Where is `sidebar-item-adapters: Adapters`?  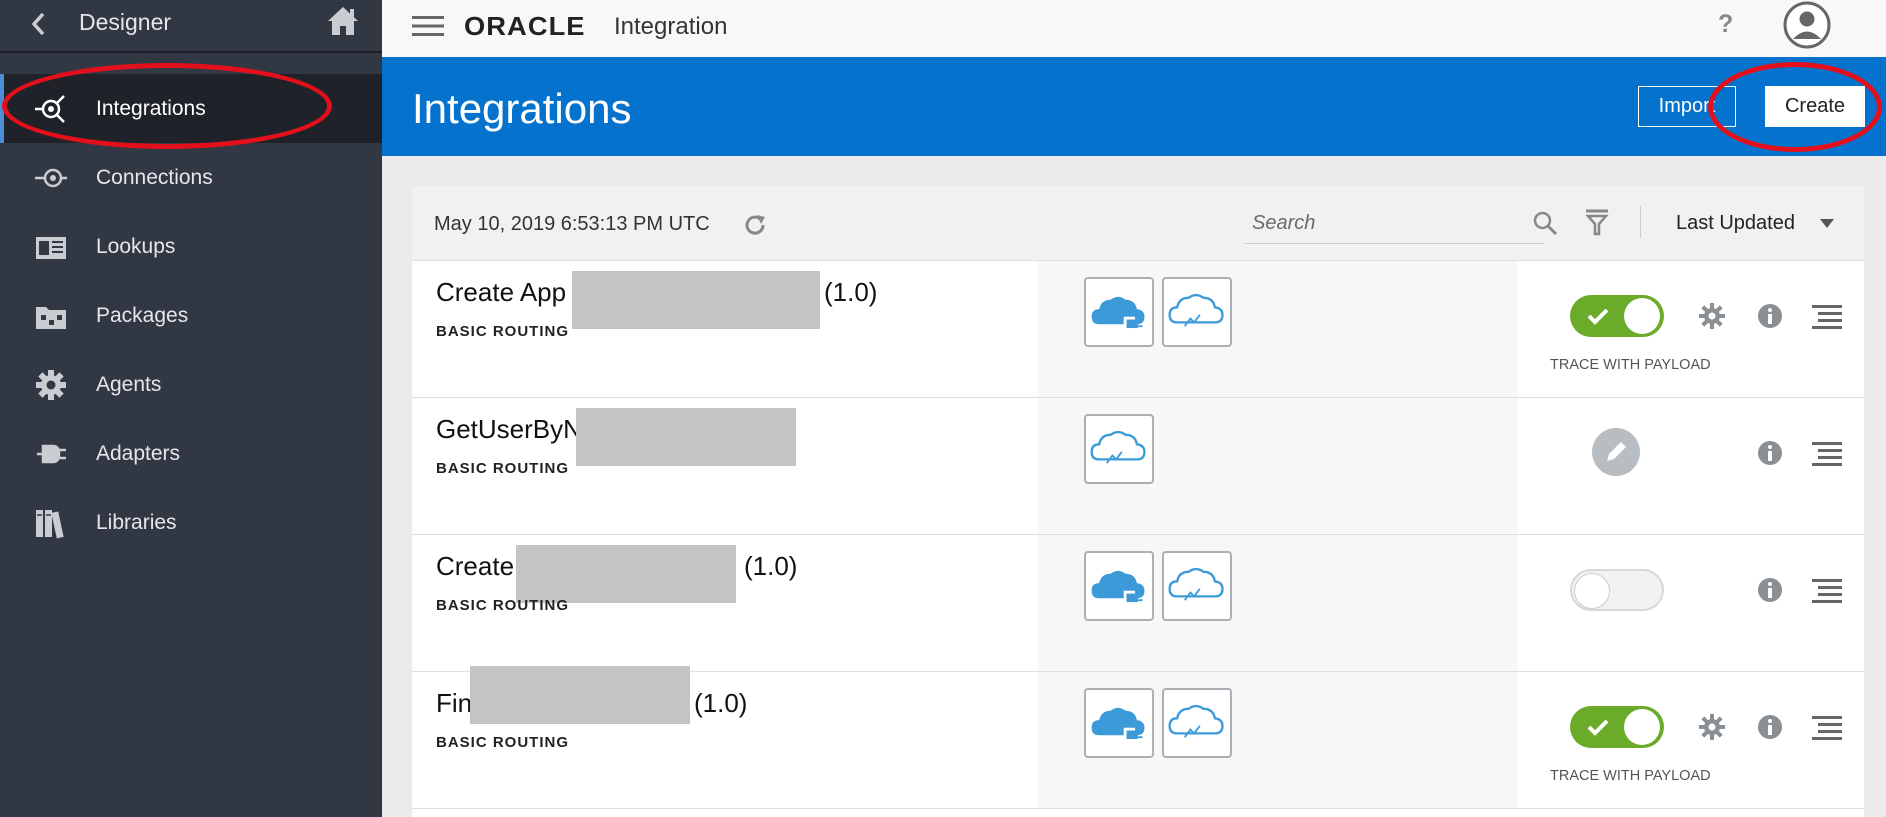
sidebar-item-adapters: Adapters is located at coordinates (191, 453).